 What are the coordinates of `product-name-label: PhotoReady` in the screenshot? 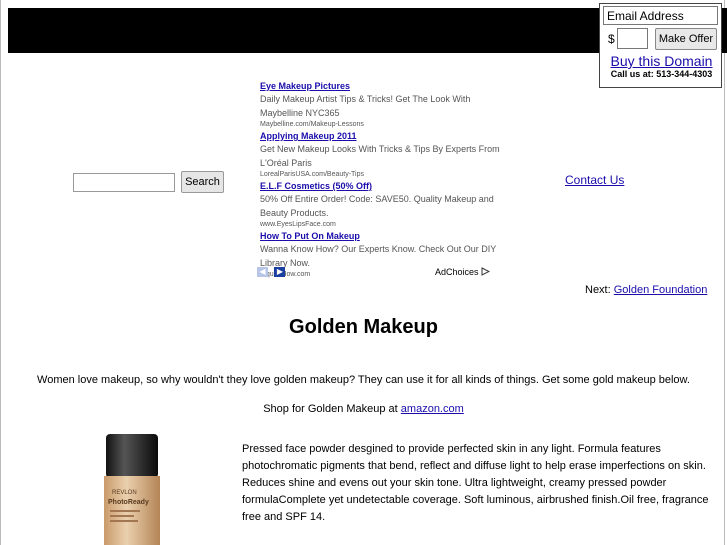 It's located at (128, 502).